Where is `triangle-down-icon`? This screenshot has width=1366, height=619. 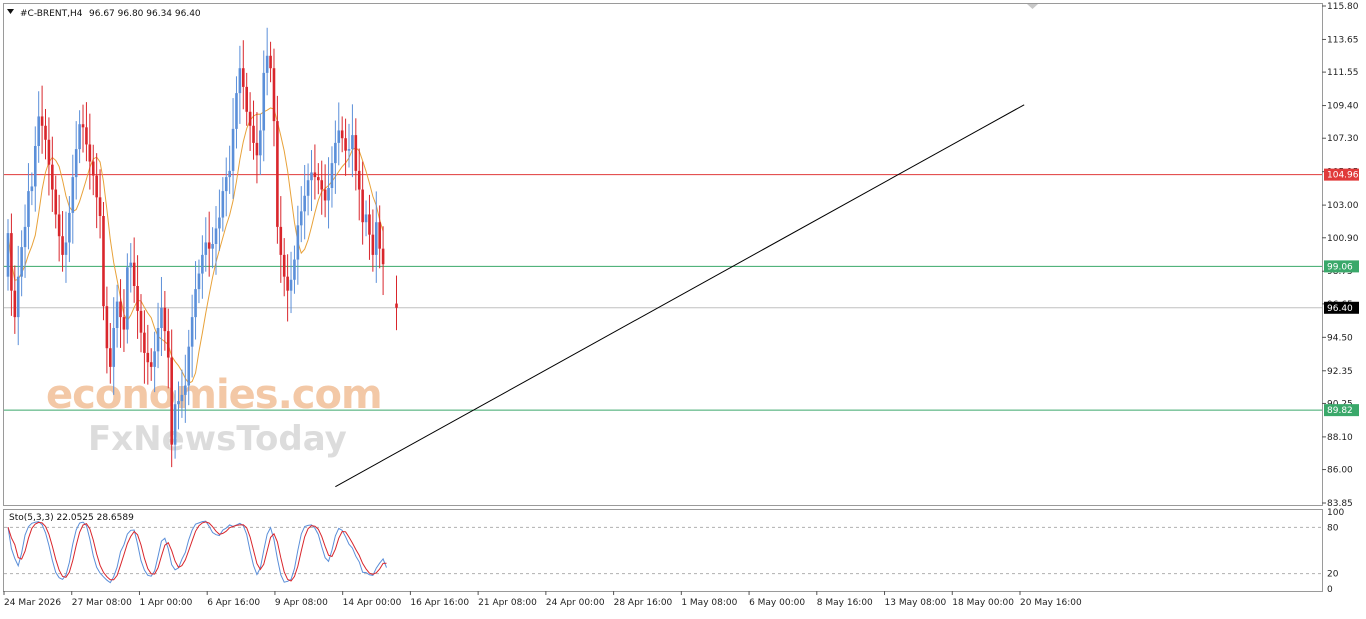 triangle-down-icon is located at coordinates (10, 11).